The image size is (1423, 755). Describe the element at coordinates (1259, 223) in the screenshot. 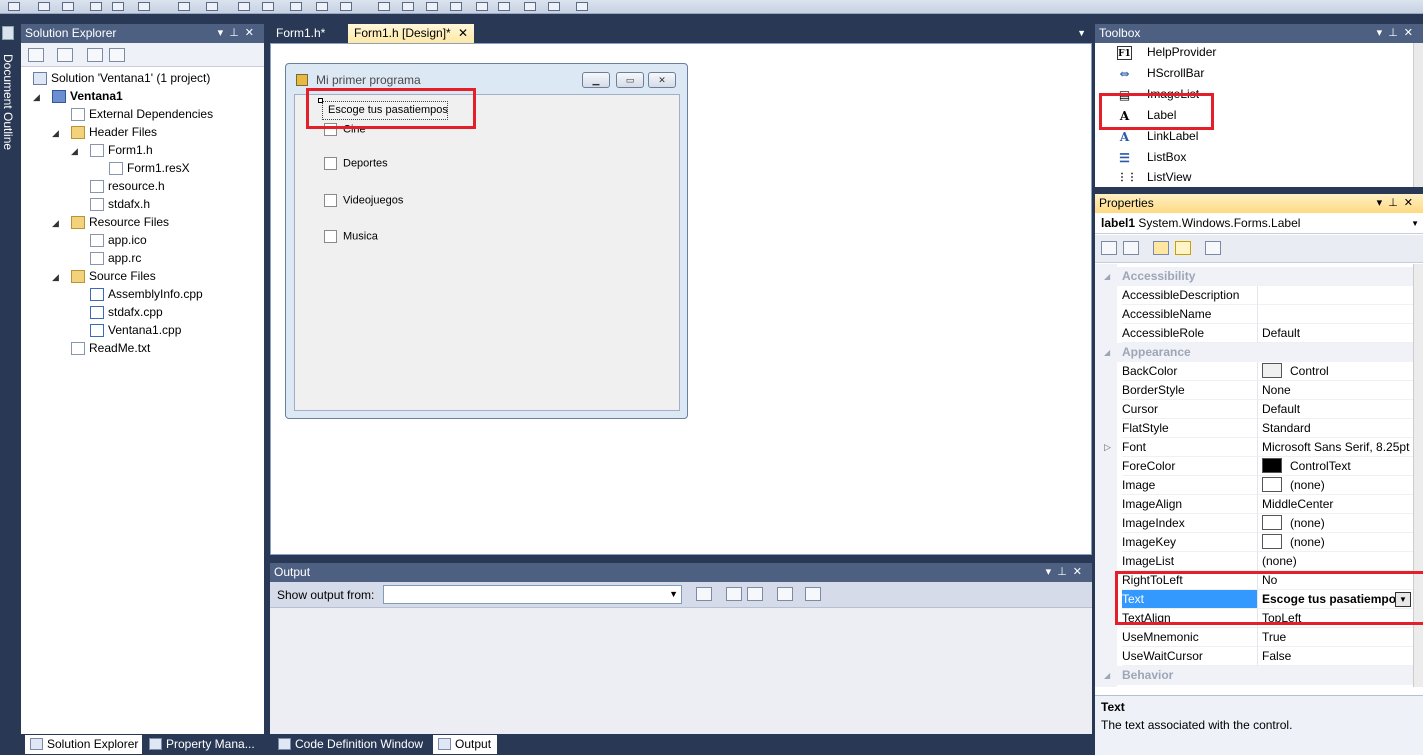

I see `properties-object-selector: label1 System.Windows.Forms.Label ▼` at that location.